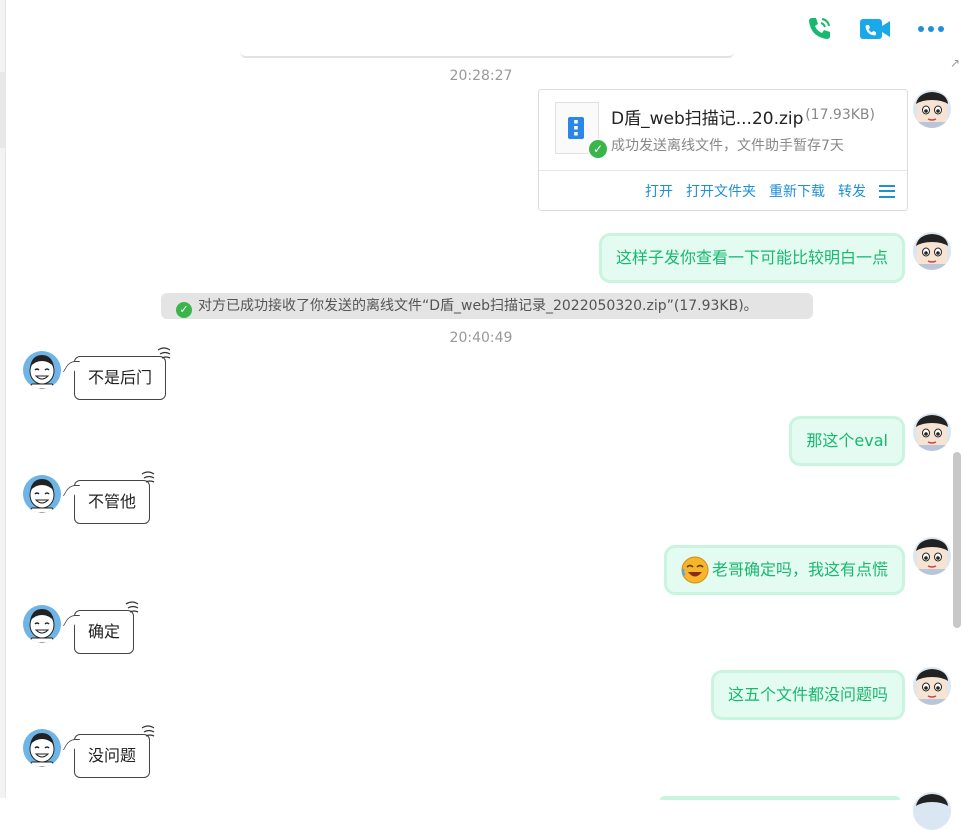  What do you see at coordinates (120, 377) in the screenshot?
I see `message-text: 不是后门` at bounding box center [120, 377].